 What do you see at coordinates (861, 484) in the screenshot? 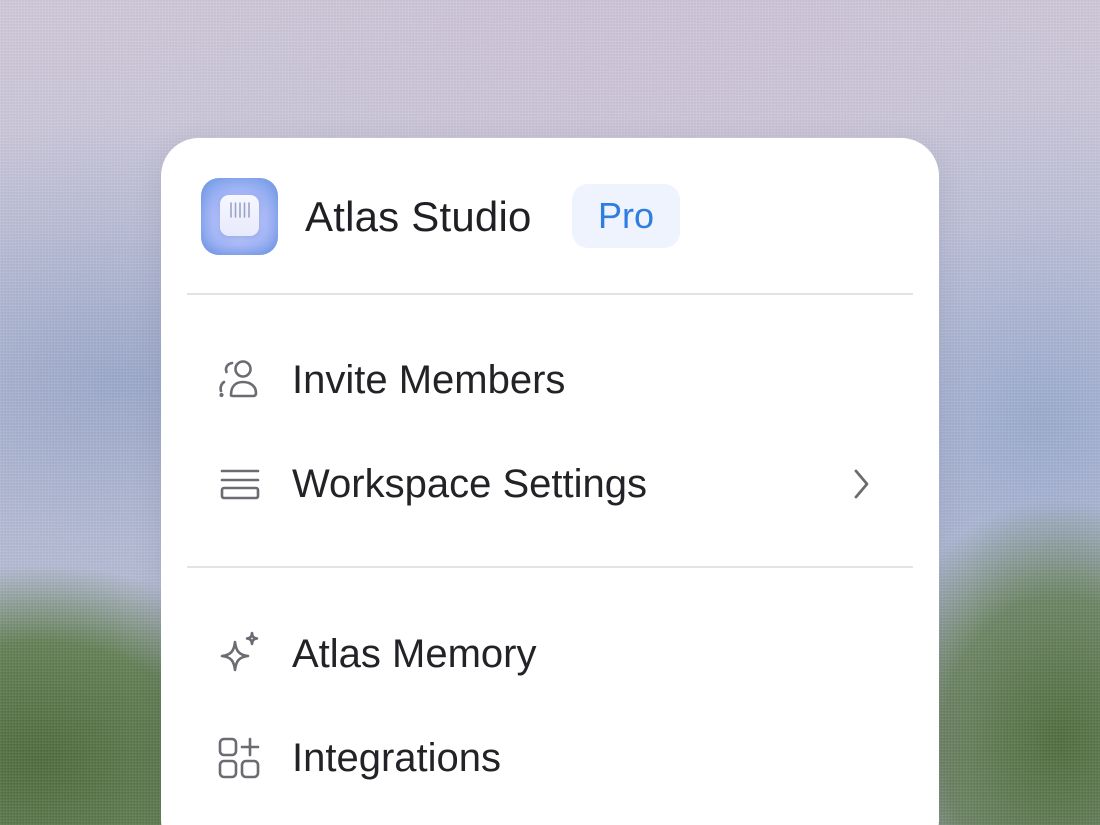
I see `chevron-right-icon` at bounding box center [861, 484].